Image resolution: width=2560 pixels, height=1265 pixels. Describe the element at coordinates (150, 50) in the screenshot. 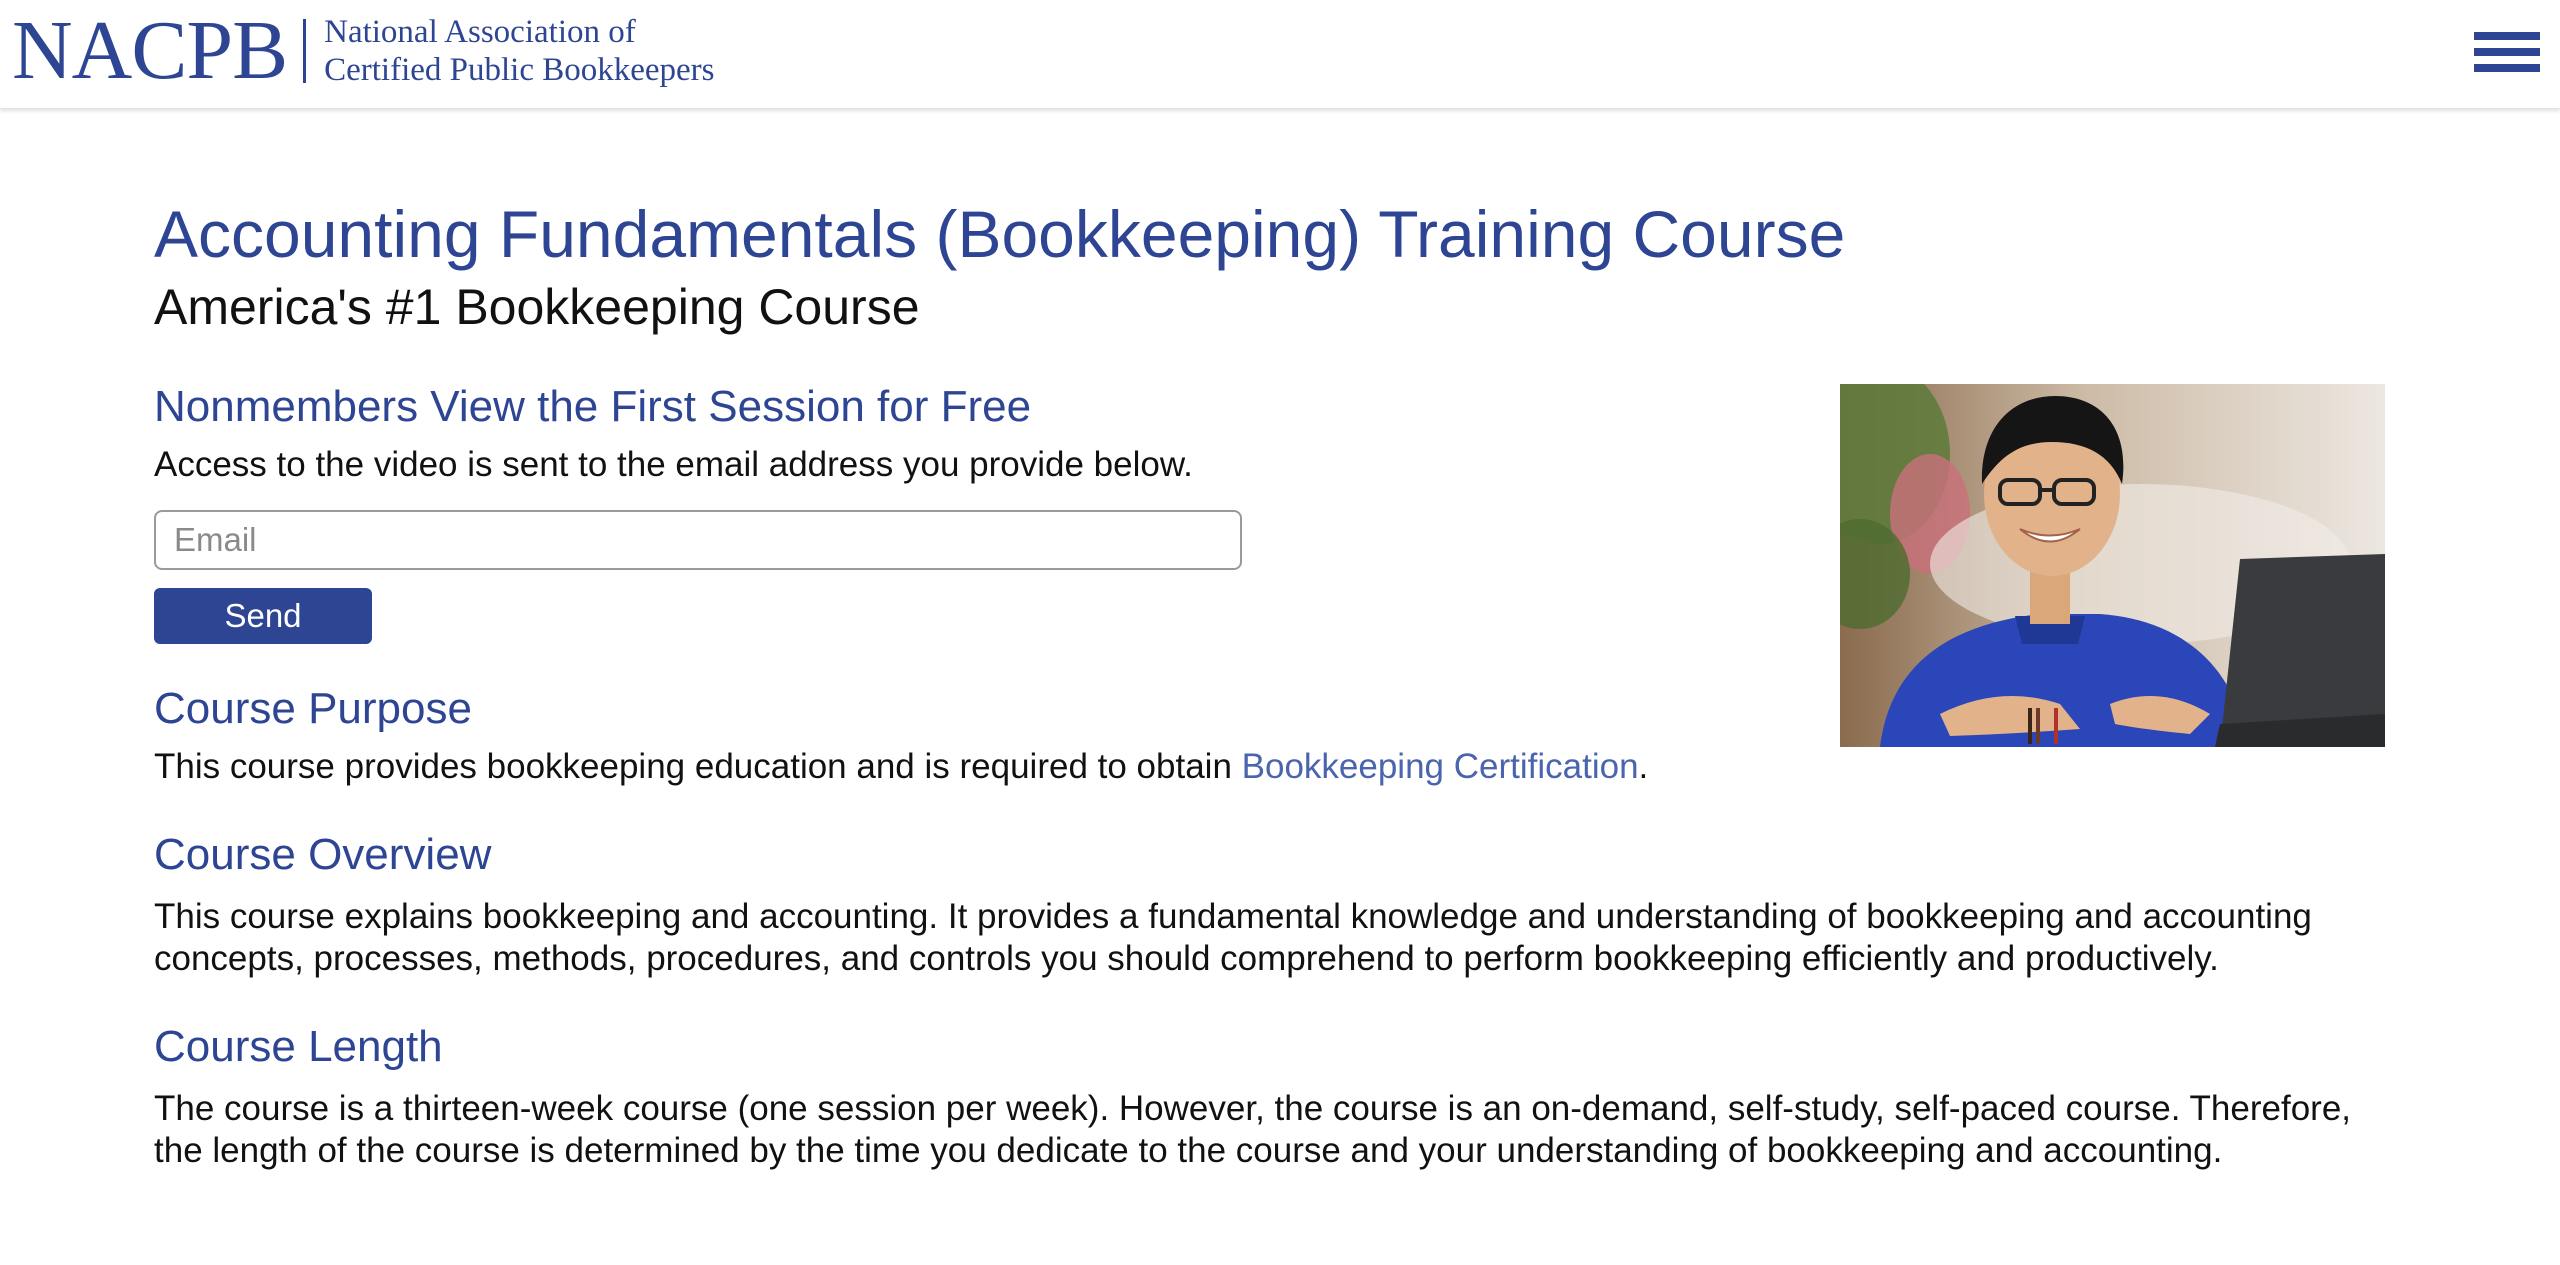

I see `logo-abbreviation: NACPB` at that location.